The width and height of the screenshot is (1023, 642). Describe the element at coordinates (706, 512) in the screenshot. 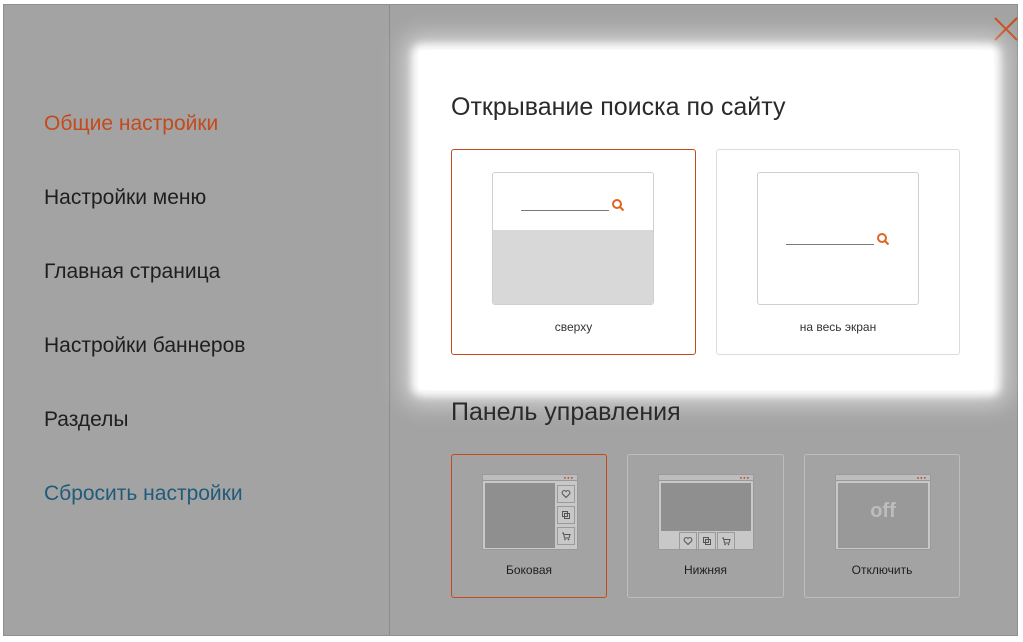

I see `bottom-panel-preview: ●●●` at that location.